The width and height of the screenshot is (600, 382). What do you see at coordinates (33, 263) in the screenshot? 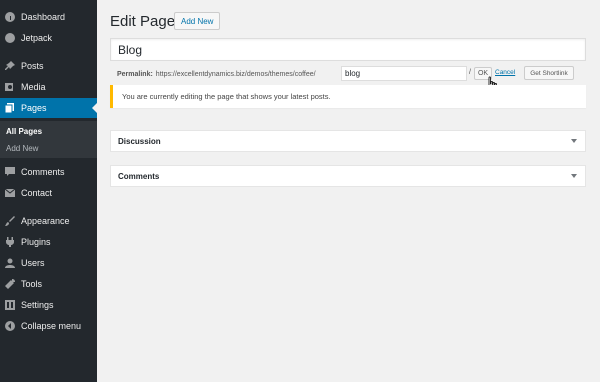
I see `menu-label: Users` at bounding box center [33, 263].